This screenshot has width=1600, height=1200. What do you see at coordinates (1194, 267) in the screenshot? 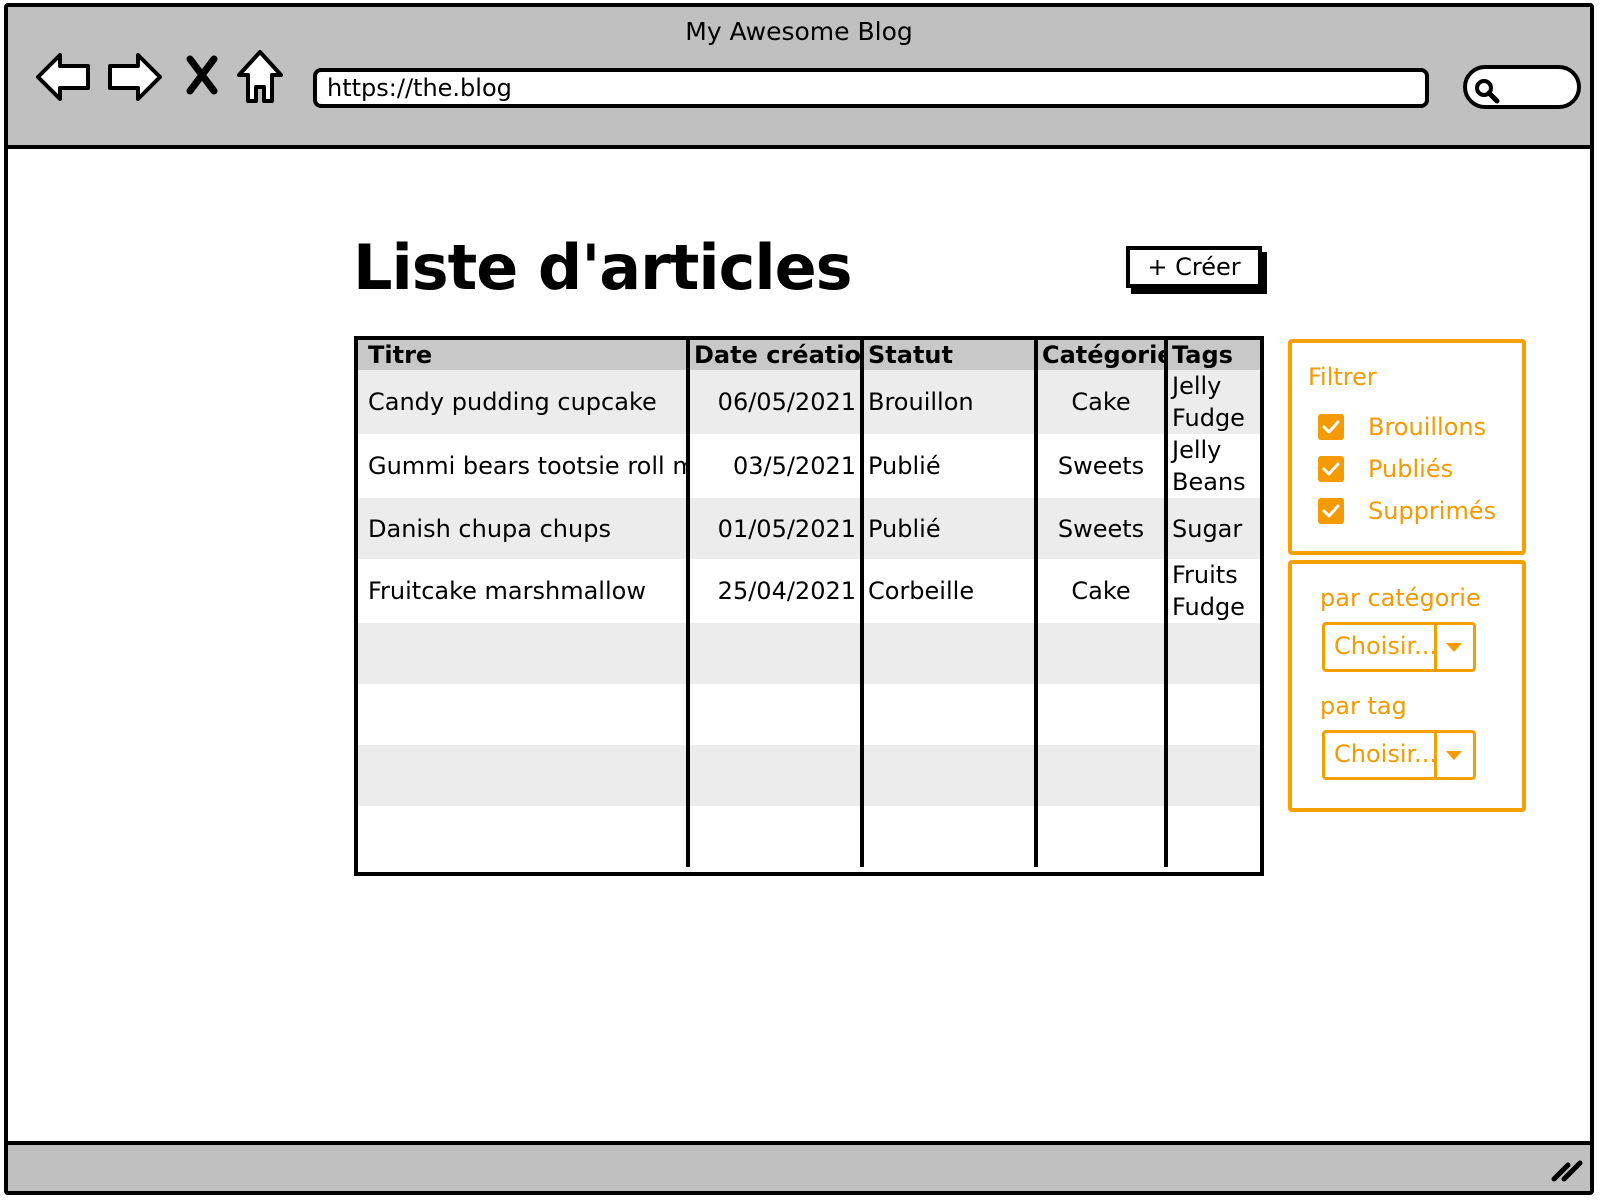
I see `create-button: + Créer` at bounding box center [1194, 267].